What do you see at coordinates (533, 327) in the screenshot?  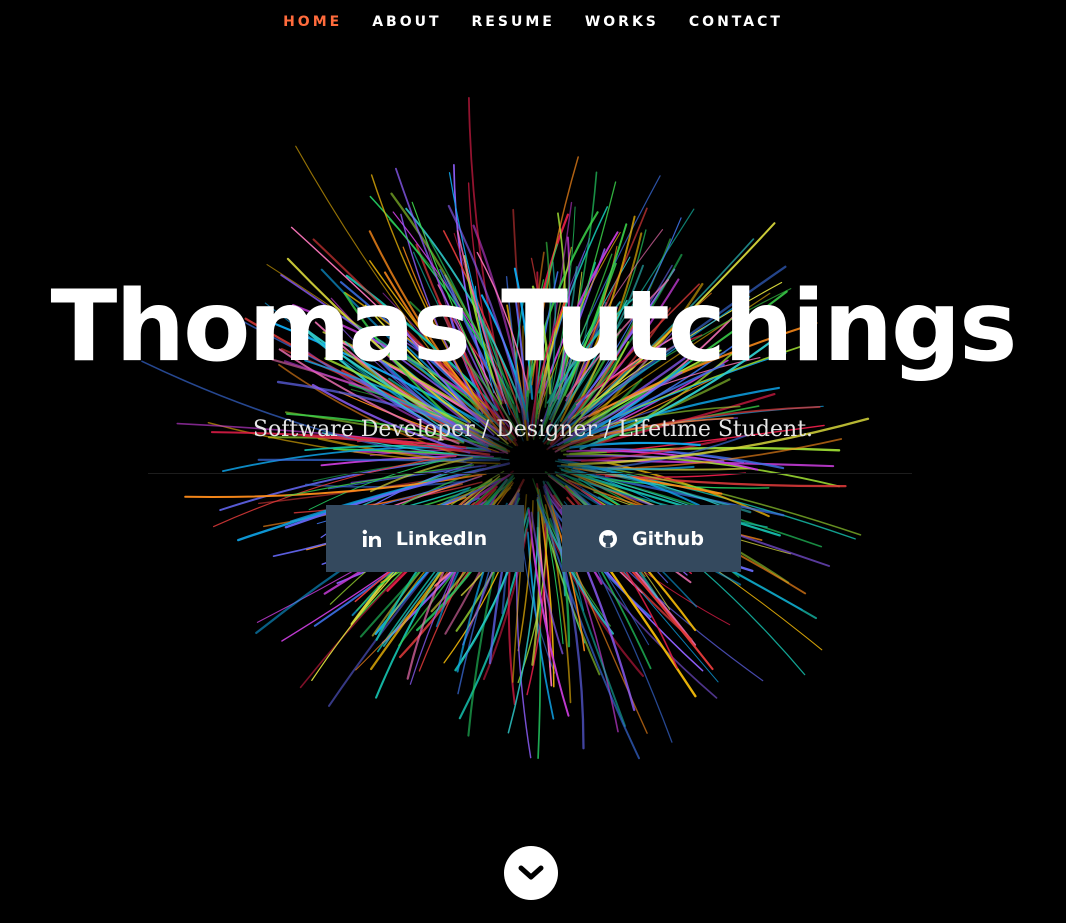 I see `hero-title: Thomas Tutchings` at bounding box center [533, 327].